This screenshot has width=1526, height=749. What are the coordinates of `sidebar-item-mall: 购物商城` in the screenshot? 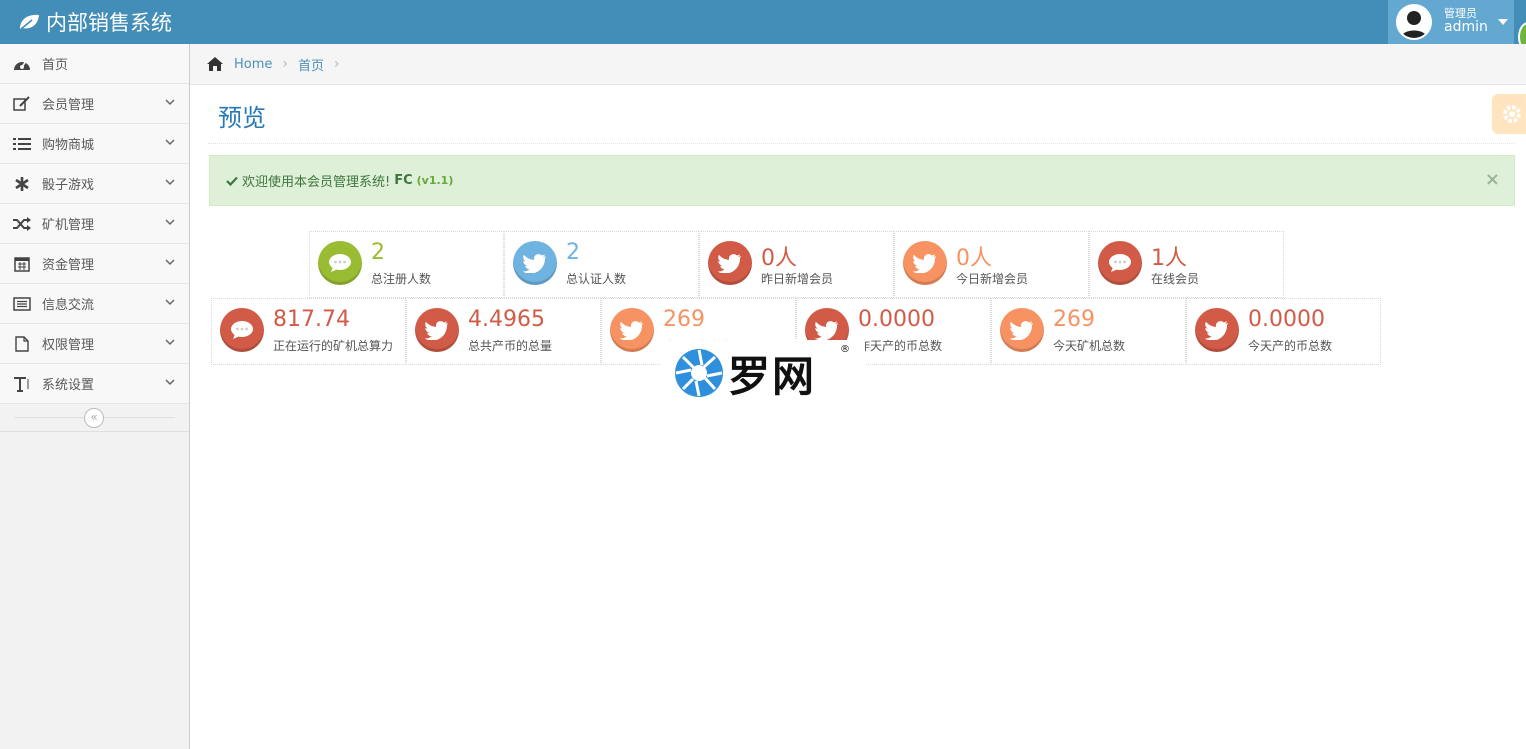 It's located at (94, 144).